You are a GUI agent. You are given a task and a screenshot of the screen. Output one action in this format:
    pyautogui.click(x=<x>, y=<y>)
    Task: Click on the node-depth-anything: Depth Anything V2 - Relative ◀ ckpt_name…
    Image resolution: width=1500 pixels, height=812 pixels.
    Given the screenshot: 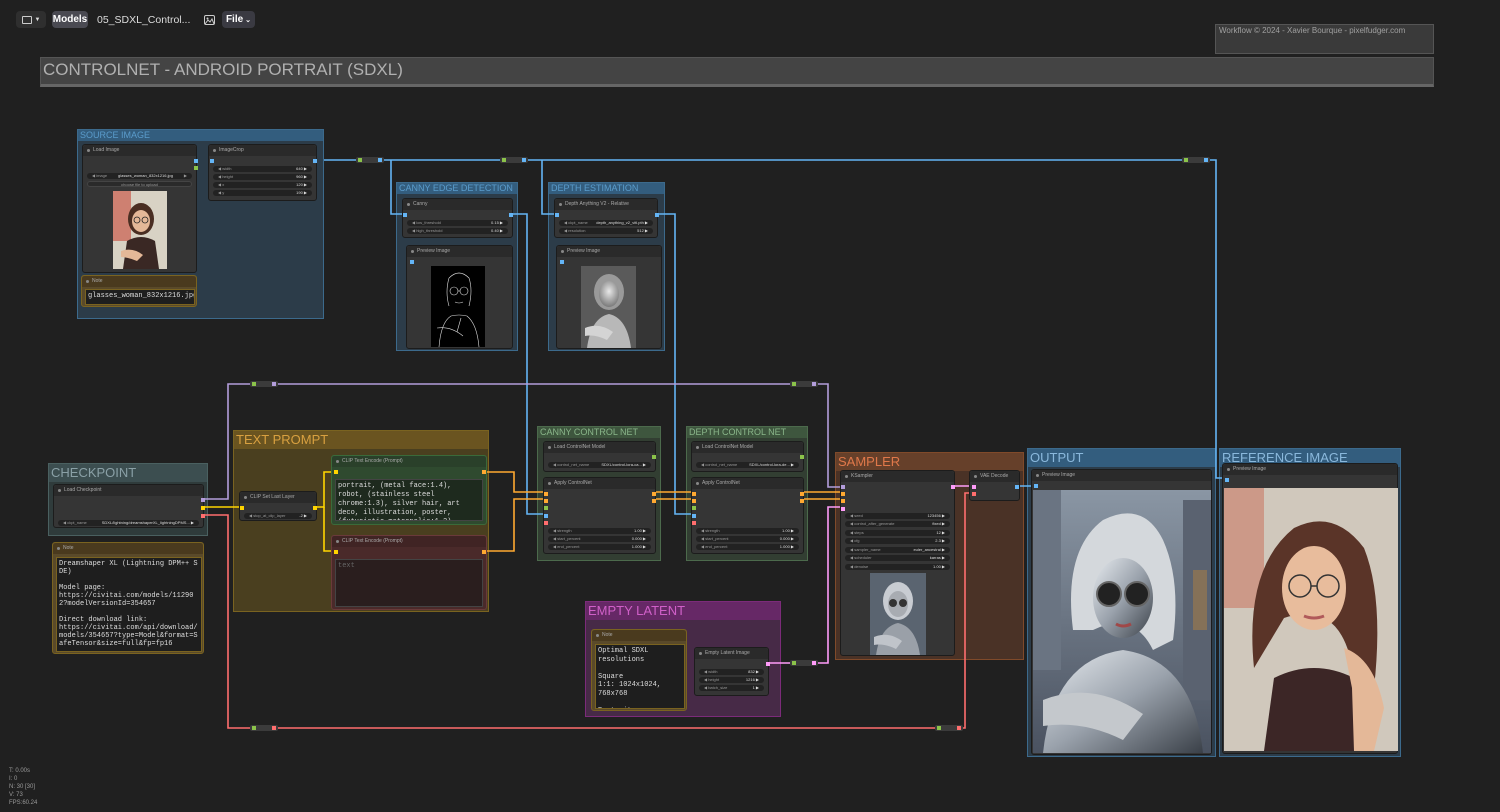 What is the action you would take?
    pyautogui.click(x=606, y=218)
    